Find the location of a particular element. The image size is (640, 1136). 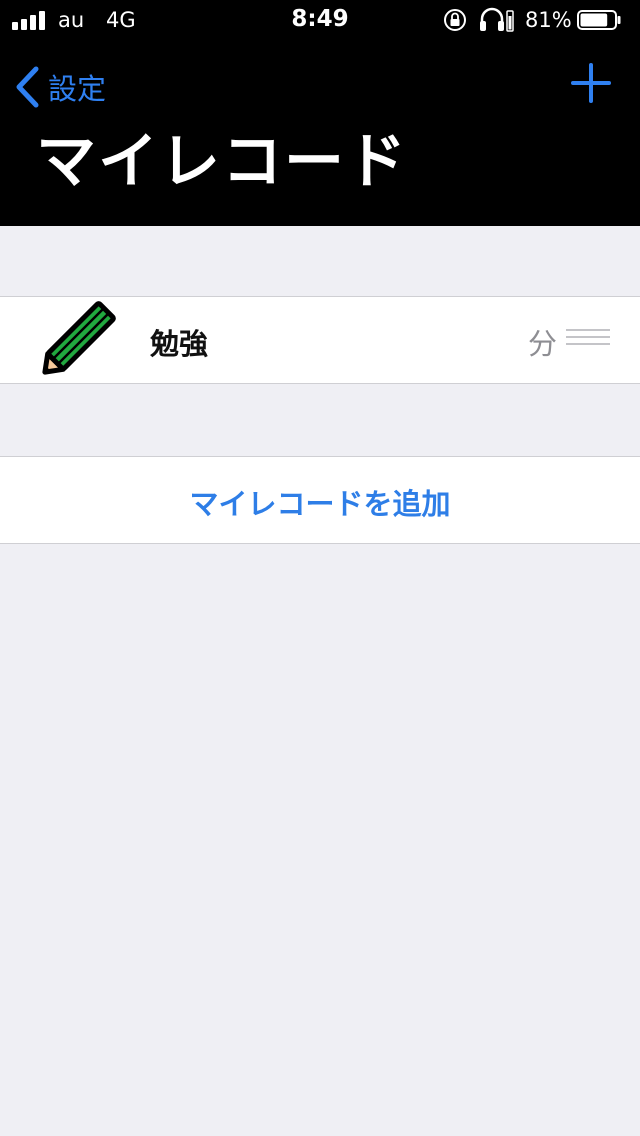

back-button-label: 設定 is located at coordinates (77, 89).